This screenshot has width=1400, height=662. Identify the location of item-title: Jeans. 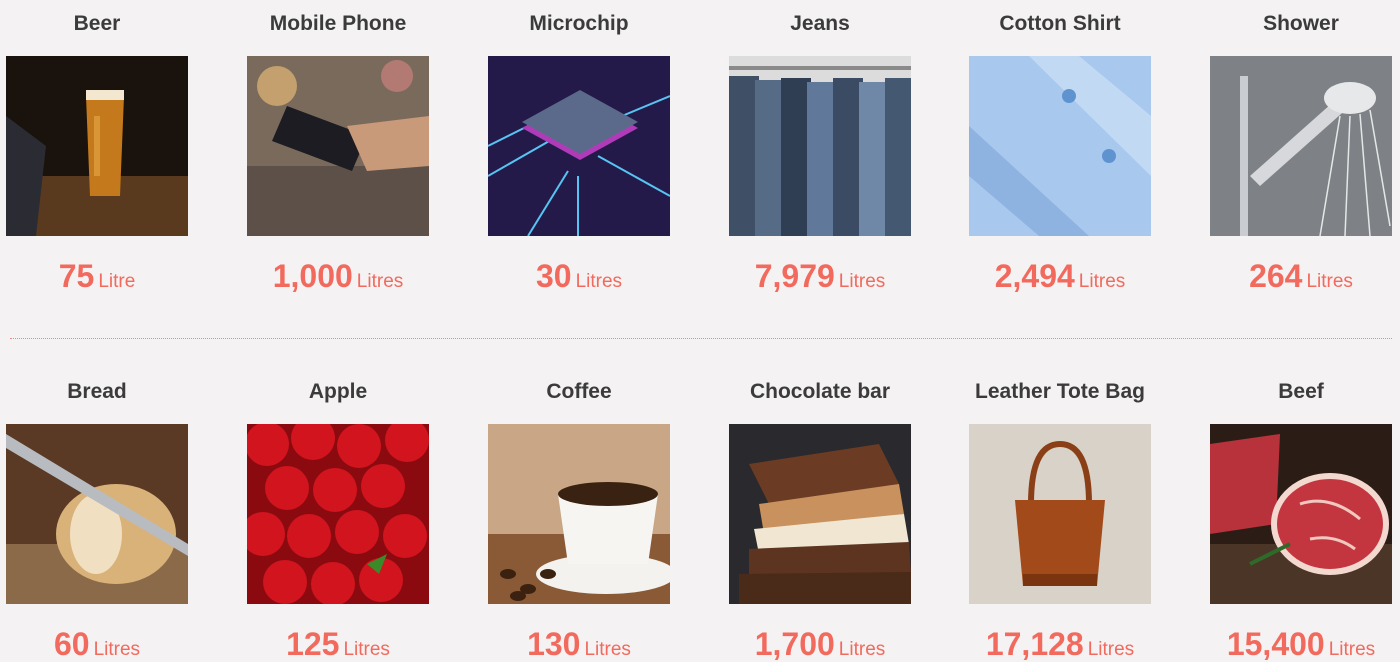
(820, 23).